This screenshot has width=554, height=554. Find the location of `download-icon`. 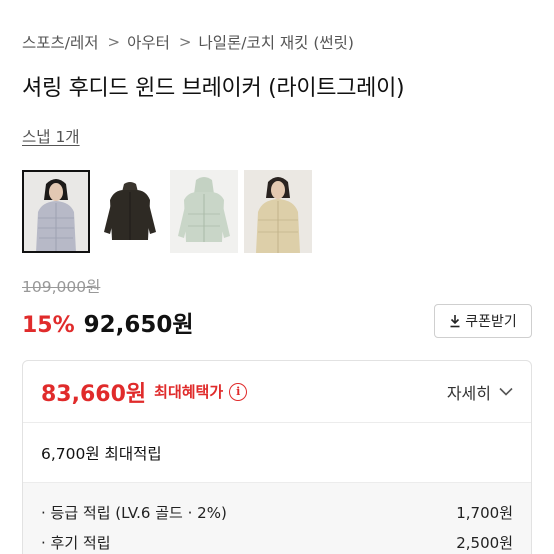

download-icon is located at coordinates (455, 321).